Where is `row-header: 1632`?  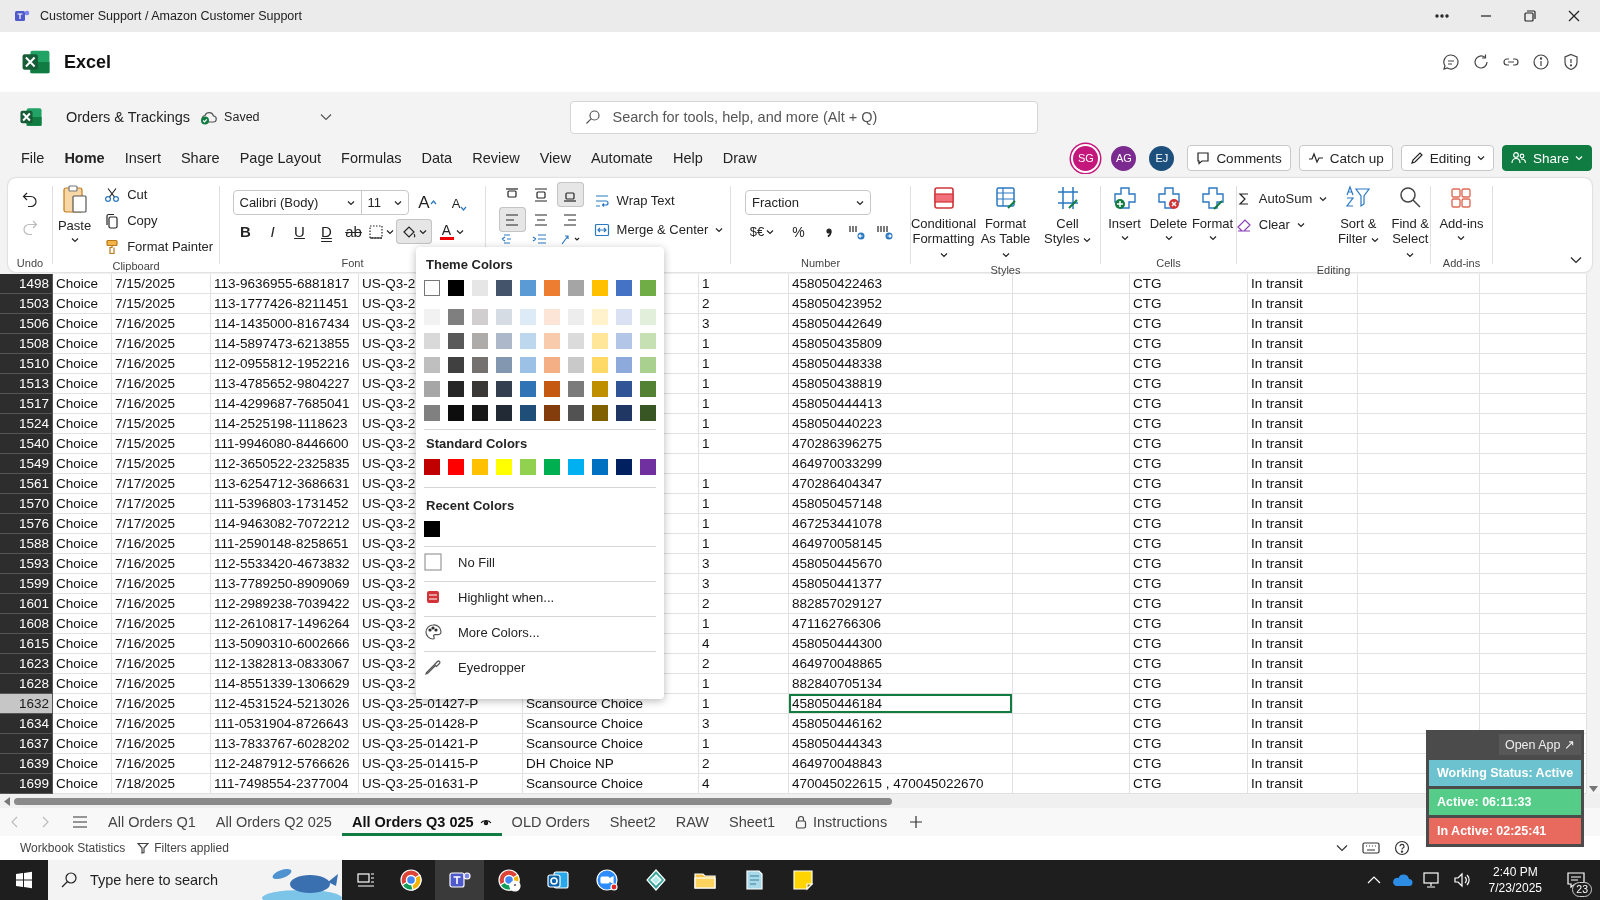 row-header: 1632 is located at coordinates (26, 704).